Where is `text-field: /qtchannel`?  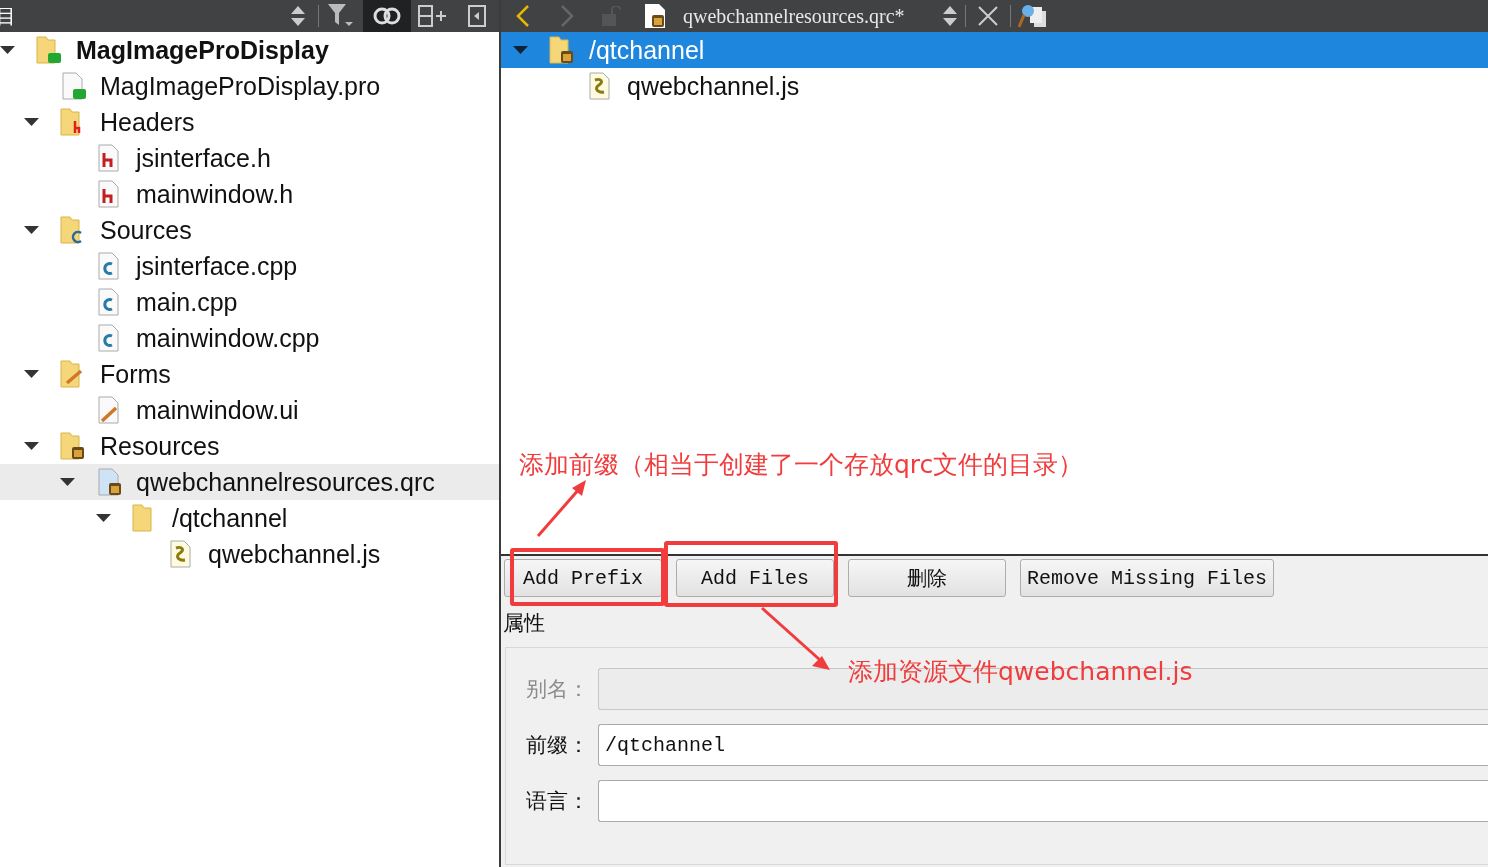 text-field: /qtchannel is located at coordinates (1043, 745).